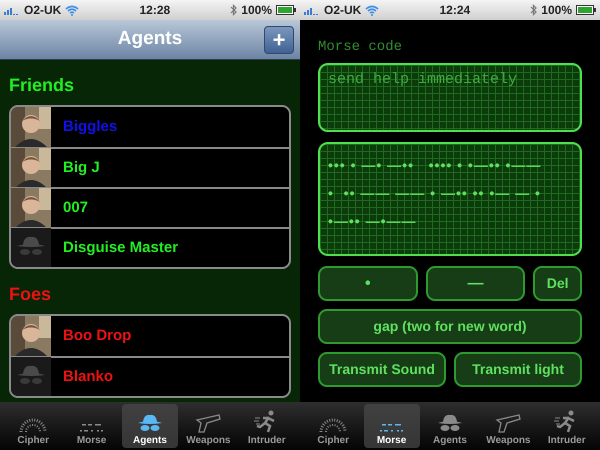 This screenshot has height=450, width=600. What do you see at coordinates (150, 167) in the screenshot?
I see `agent-row: Big J` at bounding box center [150, 167].